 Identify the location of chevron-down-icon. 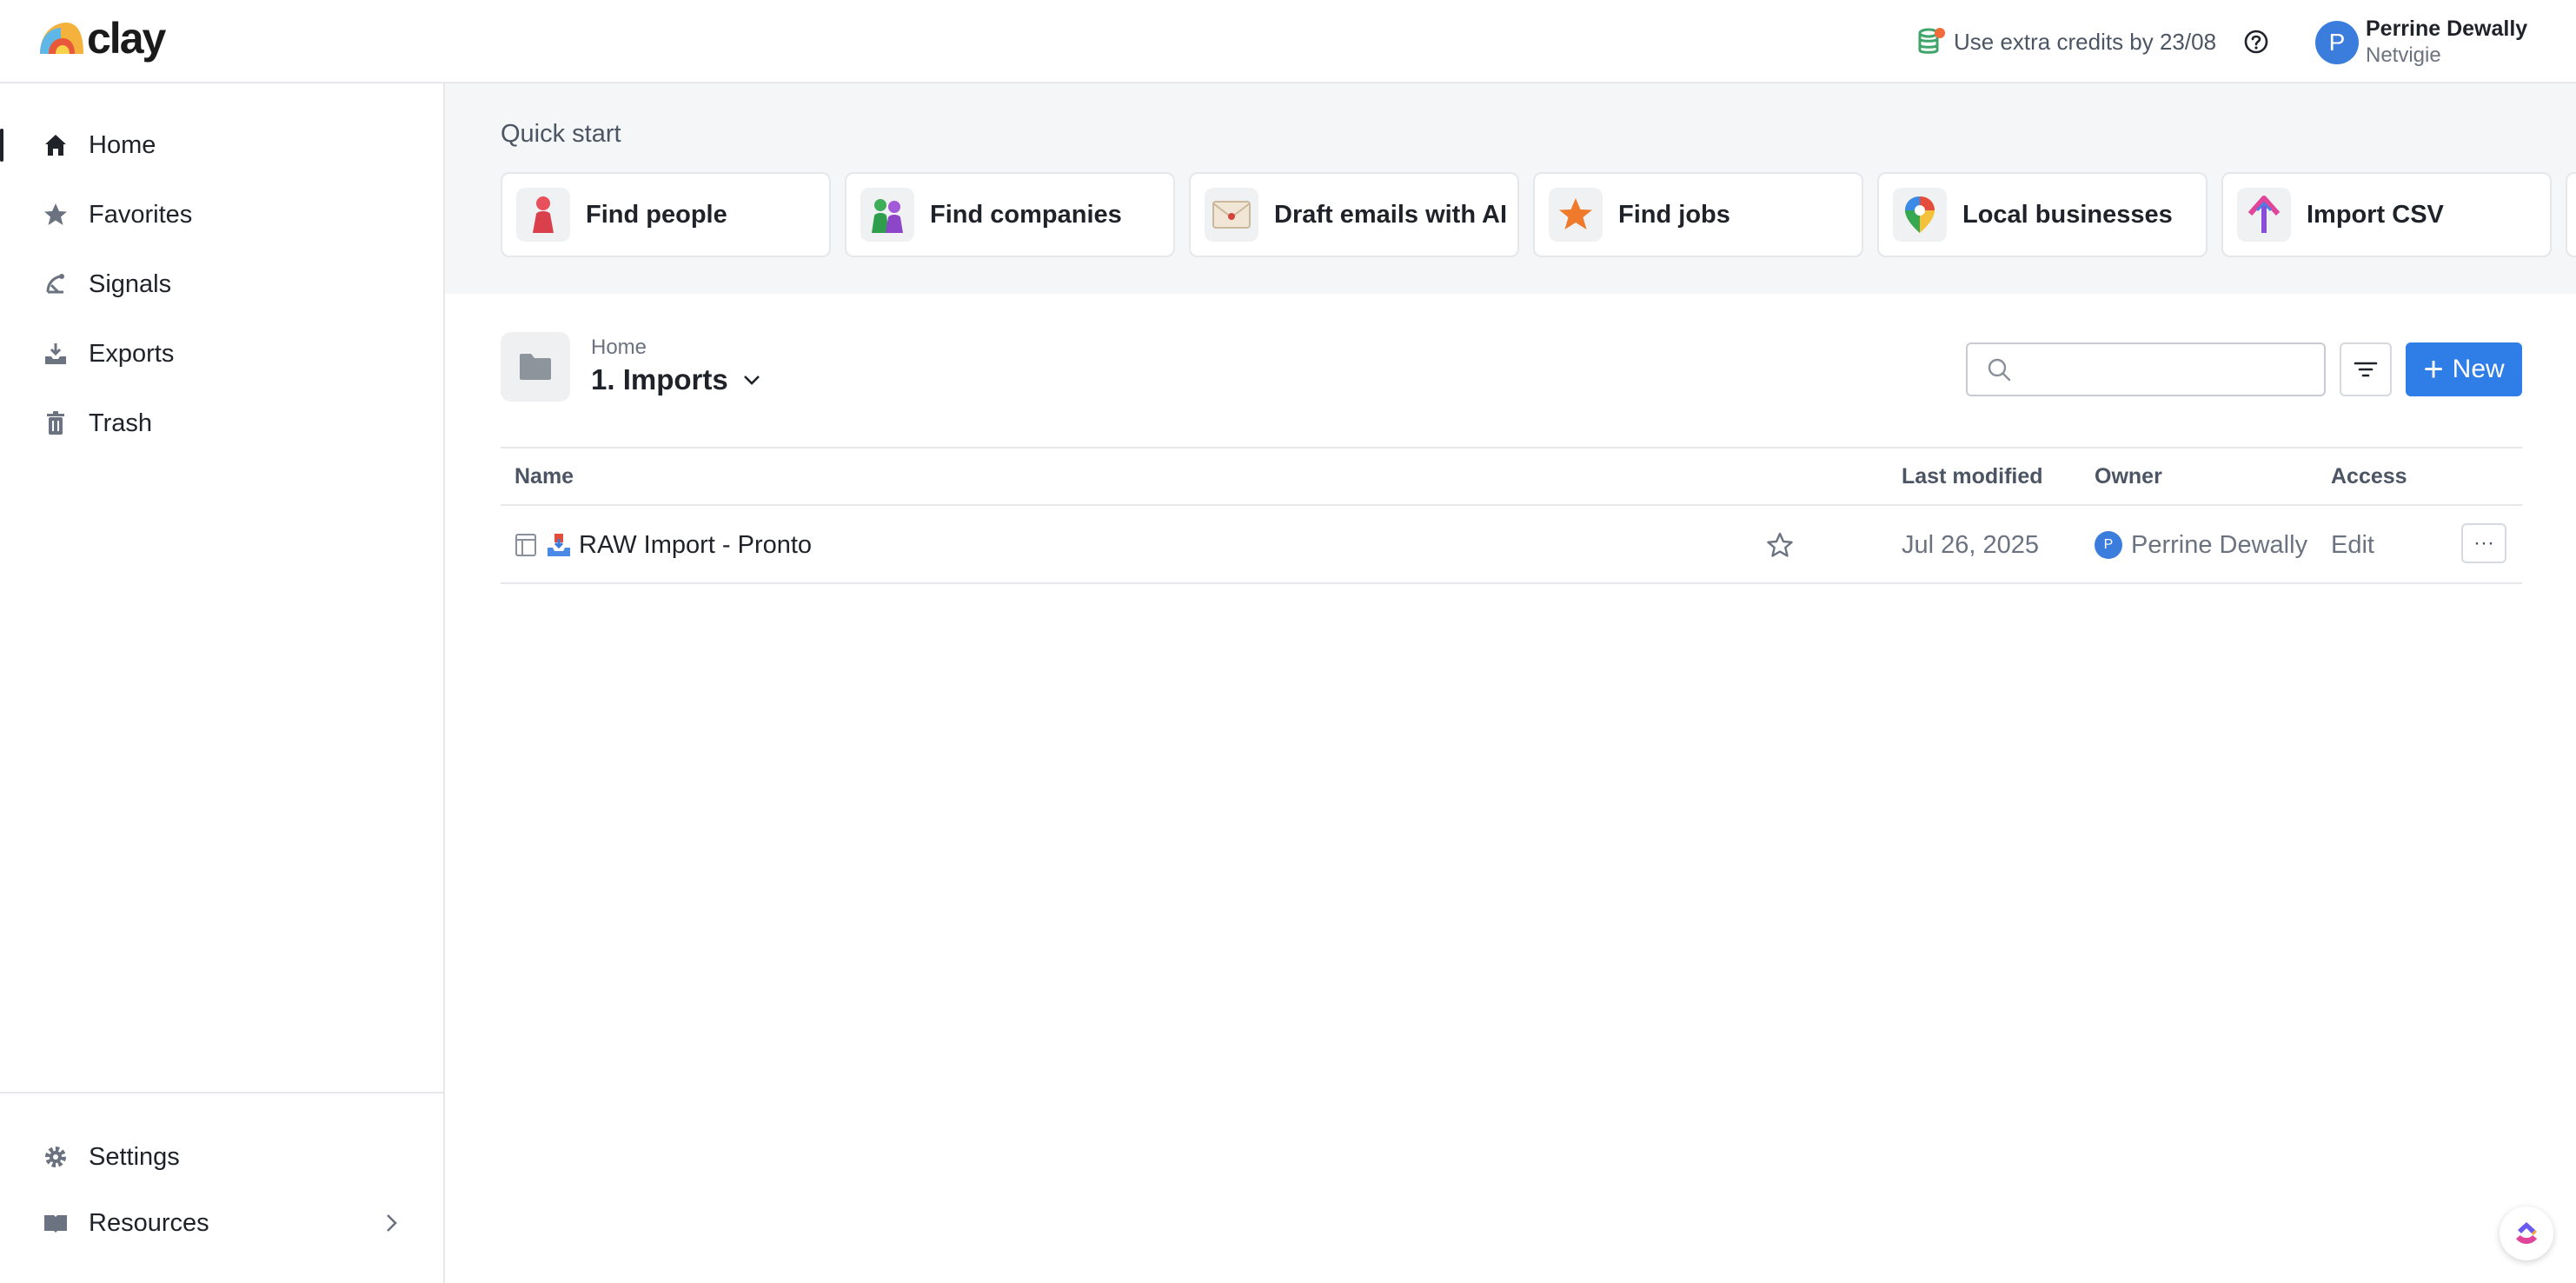
(751, 380).